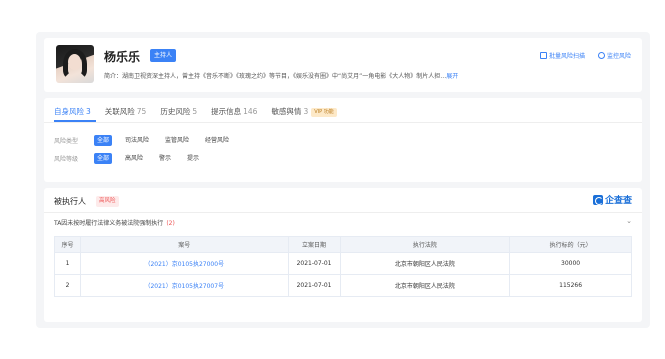  What do you see at coordinates (226, 111) in the screenshot?
I see `tab-label: 提示信息` at bounding box center [226, 111].